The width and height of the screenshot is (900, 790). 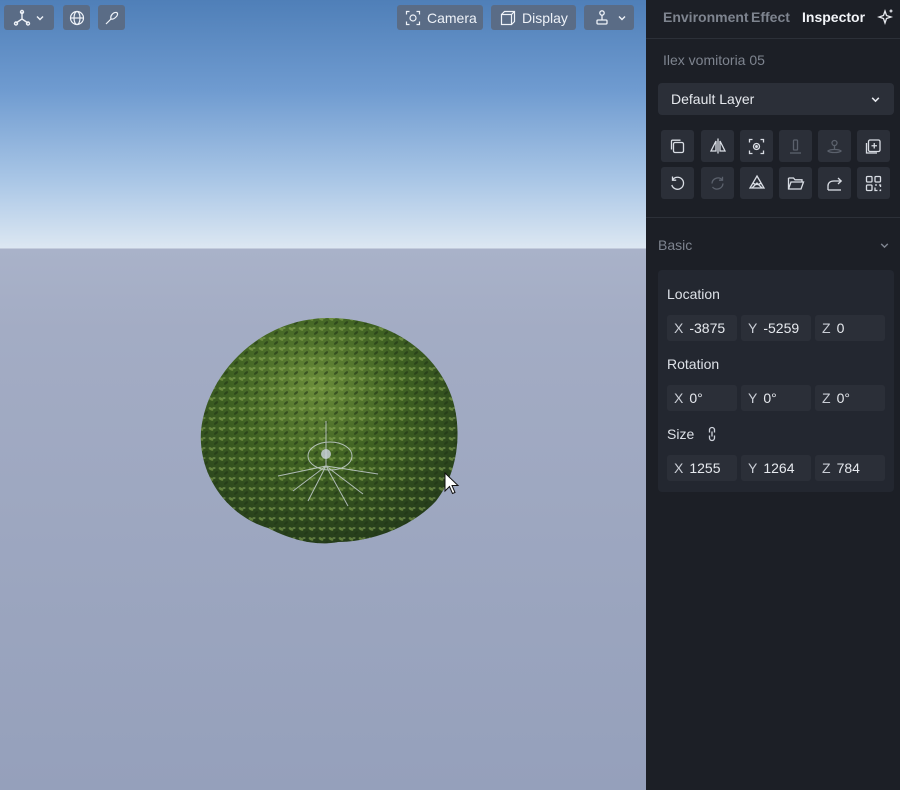 I want to click on camera-label: Camera, so click(x=452, y=17).